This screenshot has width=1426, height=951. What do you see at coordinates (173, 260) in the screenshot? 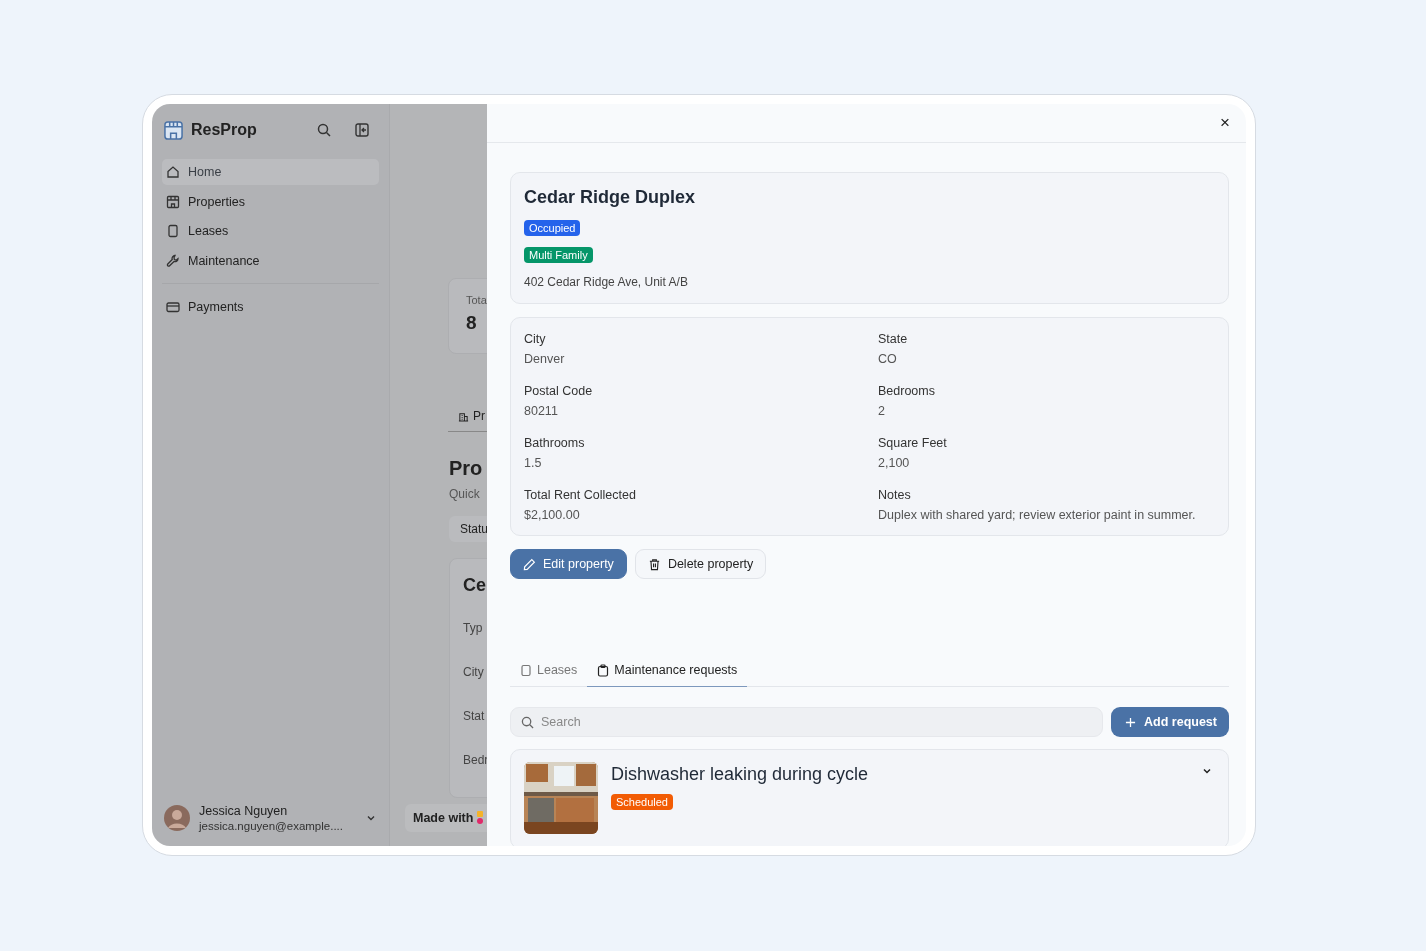
I see `wrench-icon` at bounding box center [173, 260].